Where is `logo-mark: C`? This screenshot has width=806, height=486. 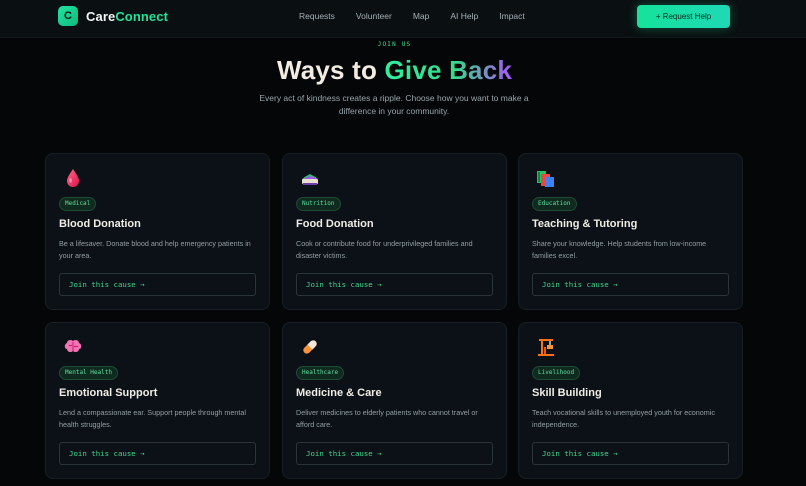
logo-mark: C is located at coordinates (68, 16).